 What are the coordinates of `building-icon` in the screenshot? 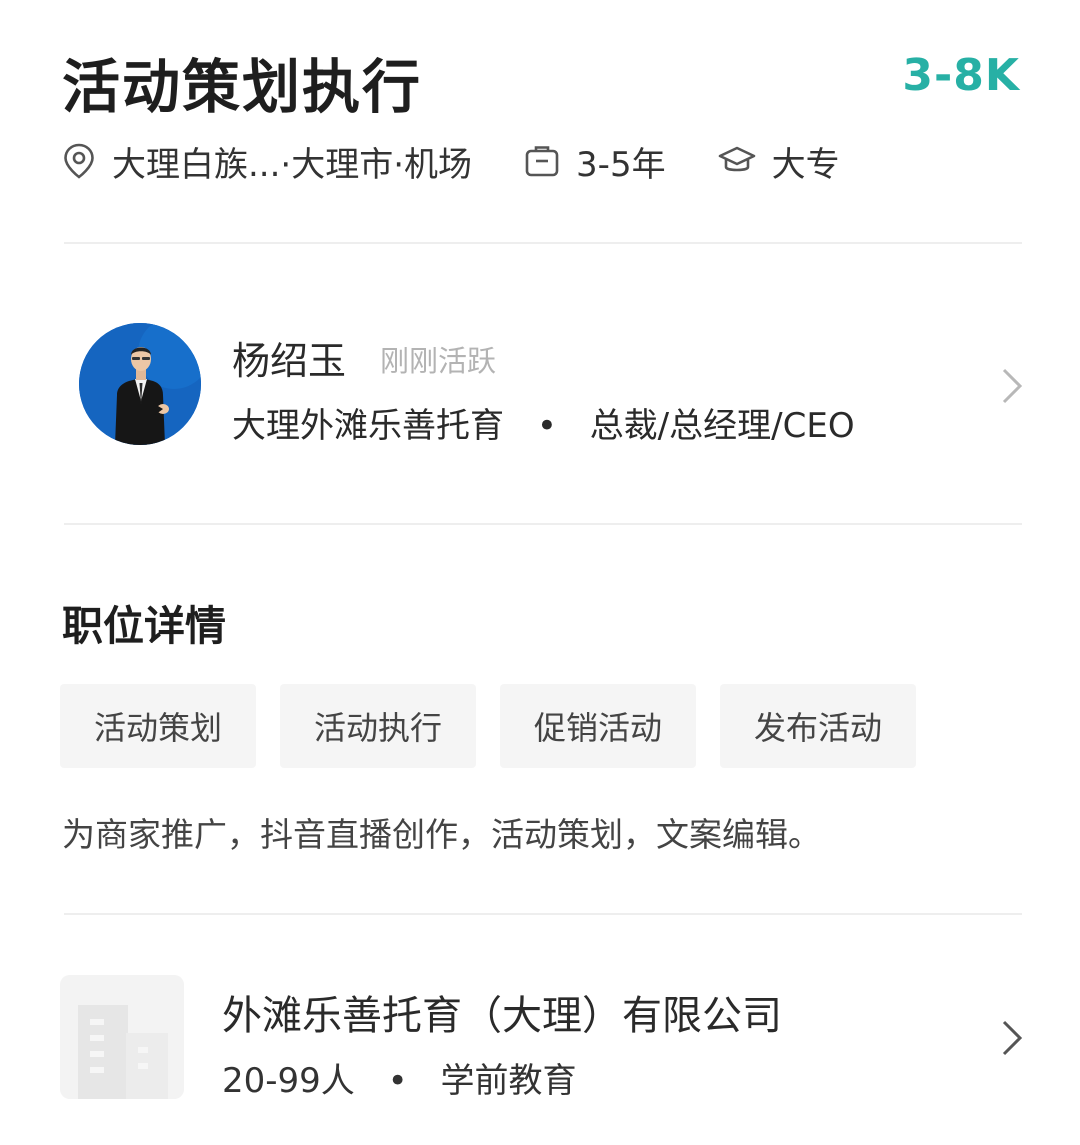 It's located at (122, 1037).